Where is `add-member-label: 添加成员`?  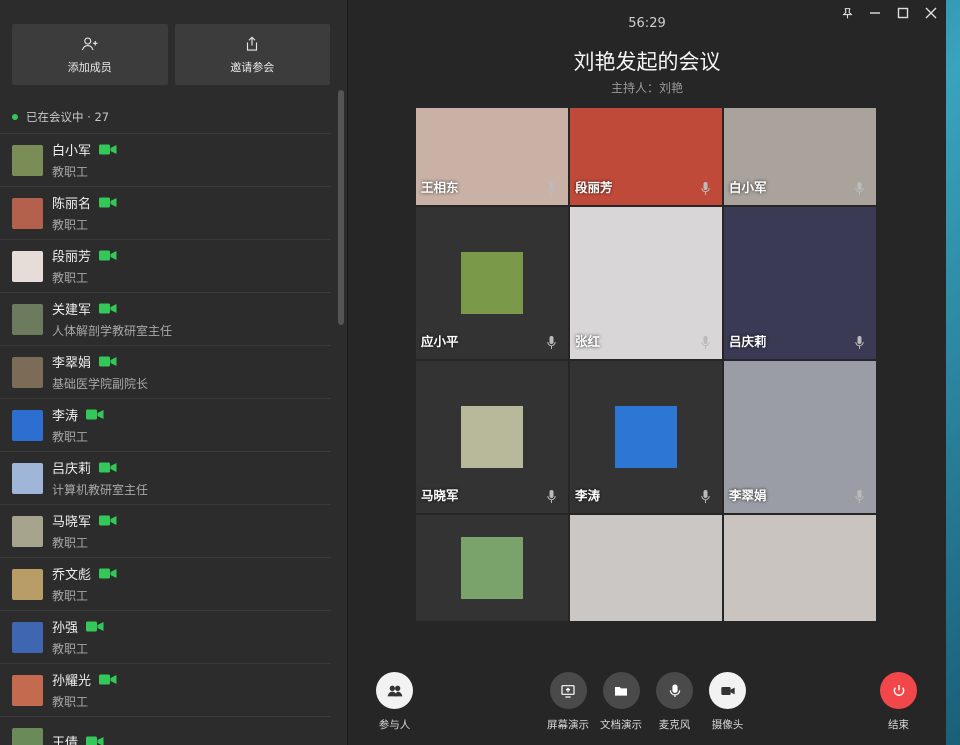
add-member-label: 添加成员 is located at coordinates (89, 67).